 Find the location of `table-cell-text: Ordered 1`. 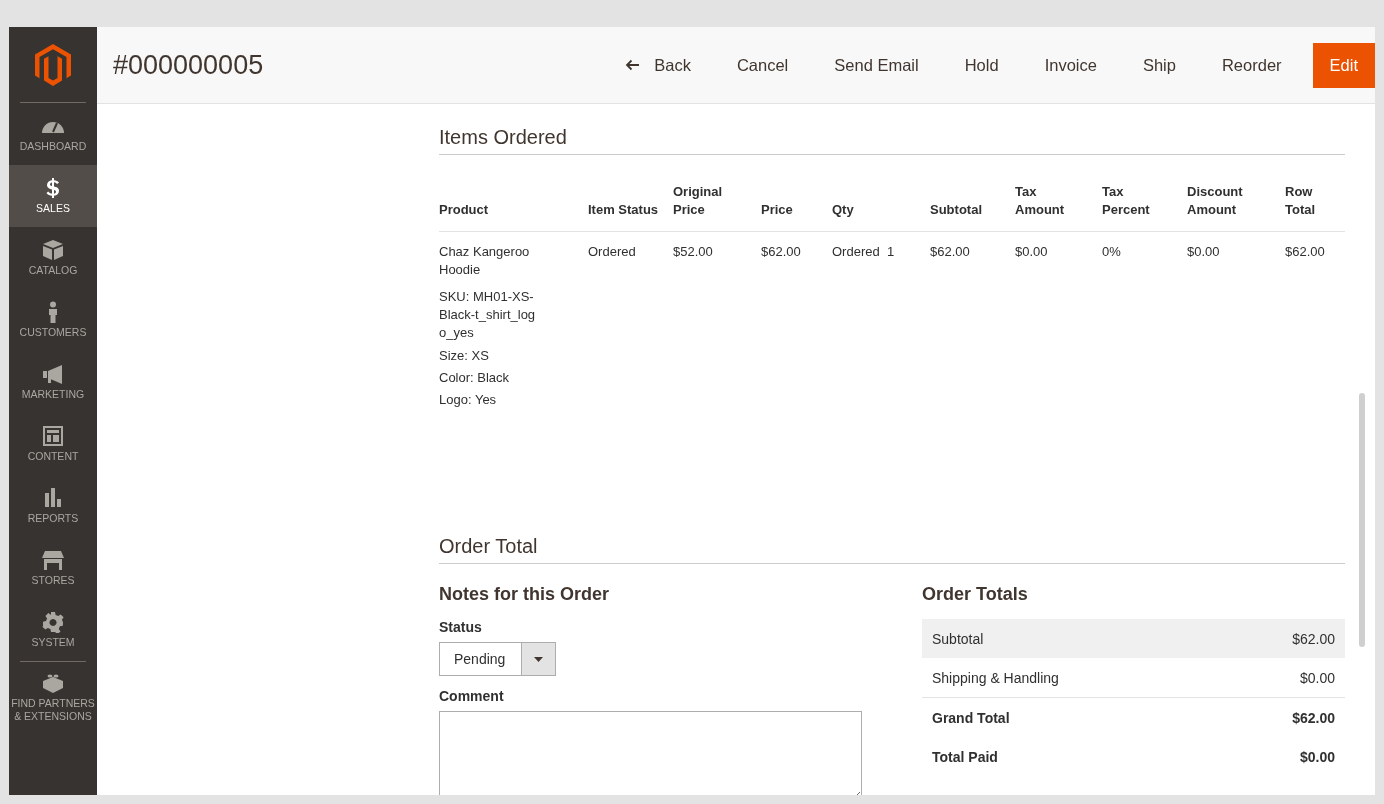

table-cell-text: Ordered 1 is located at coordinates (864, 252).